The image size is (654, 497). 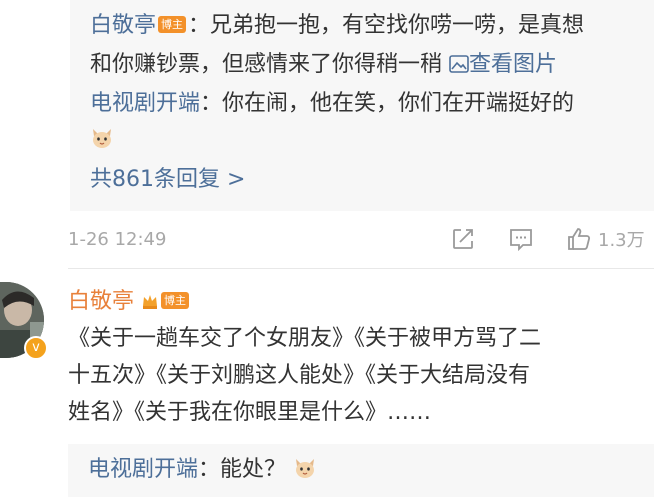 I want to click on sub-reply: 电视剧开端：能处？, so click(x=202, y=470).